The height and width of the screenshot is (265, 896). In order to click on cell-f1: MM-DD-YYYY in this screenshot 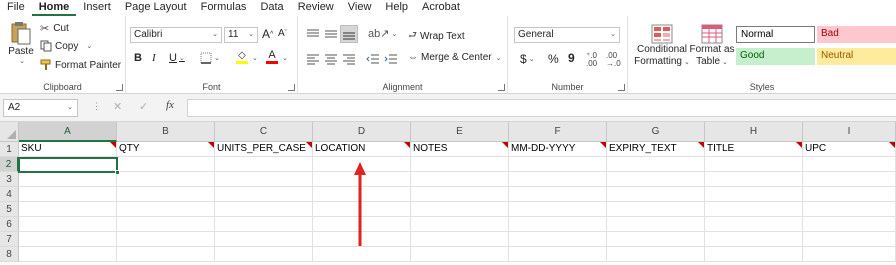, I will do `click(558, 149)`.